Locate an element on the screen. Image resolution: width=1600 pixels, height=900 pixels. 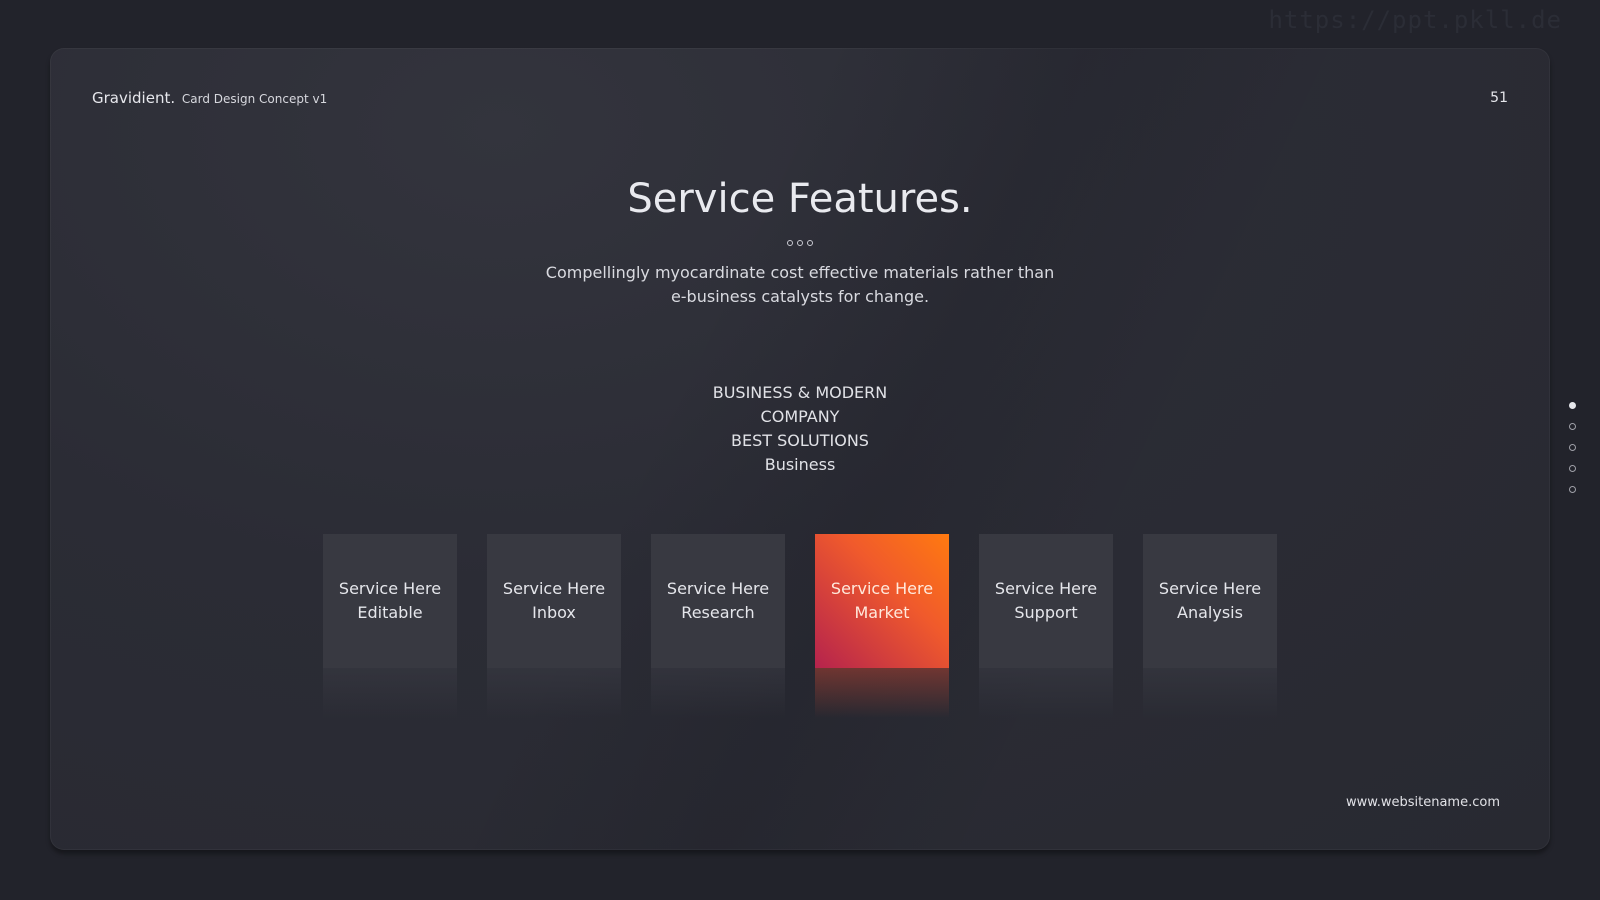
service-card-analysis: Service Here Analysis is located at coordinates (1210, 626).